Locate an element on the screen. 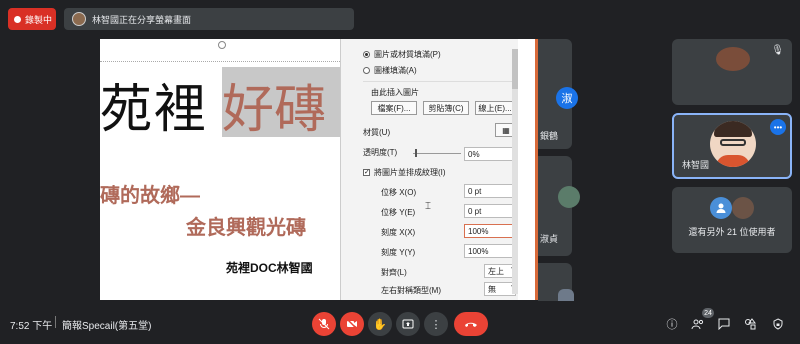 Image resolution: width=800 pixels, height=344 pixels. participant-tile-peek-1: 淑 銀鶴 is located at coordinates (558, 94).